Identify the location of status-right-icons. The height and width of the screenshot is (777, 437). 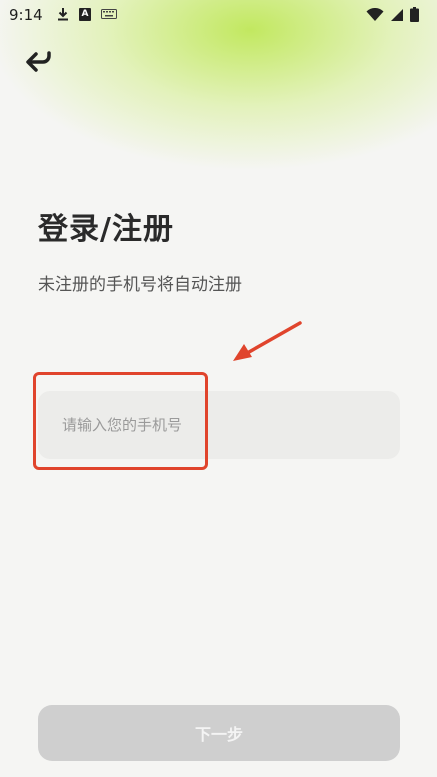
(392, 14).